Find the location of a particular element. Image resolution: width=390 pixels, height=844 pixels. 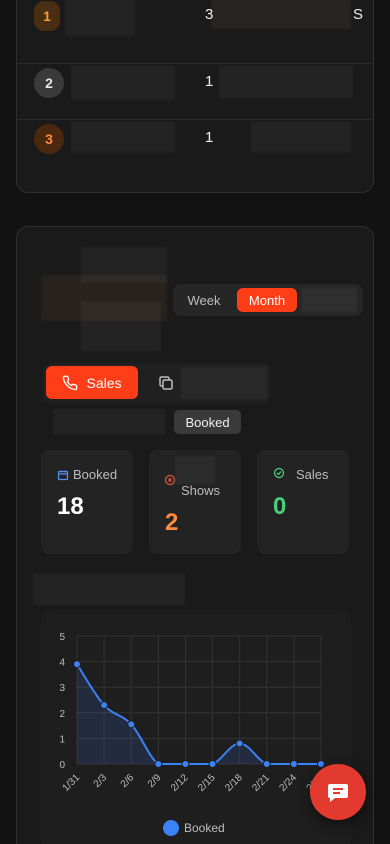

x-tick-label: 2/9 is located at coordinates (155, 781).